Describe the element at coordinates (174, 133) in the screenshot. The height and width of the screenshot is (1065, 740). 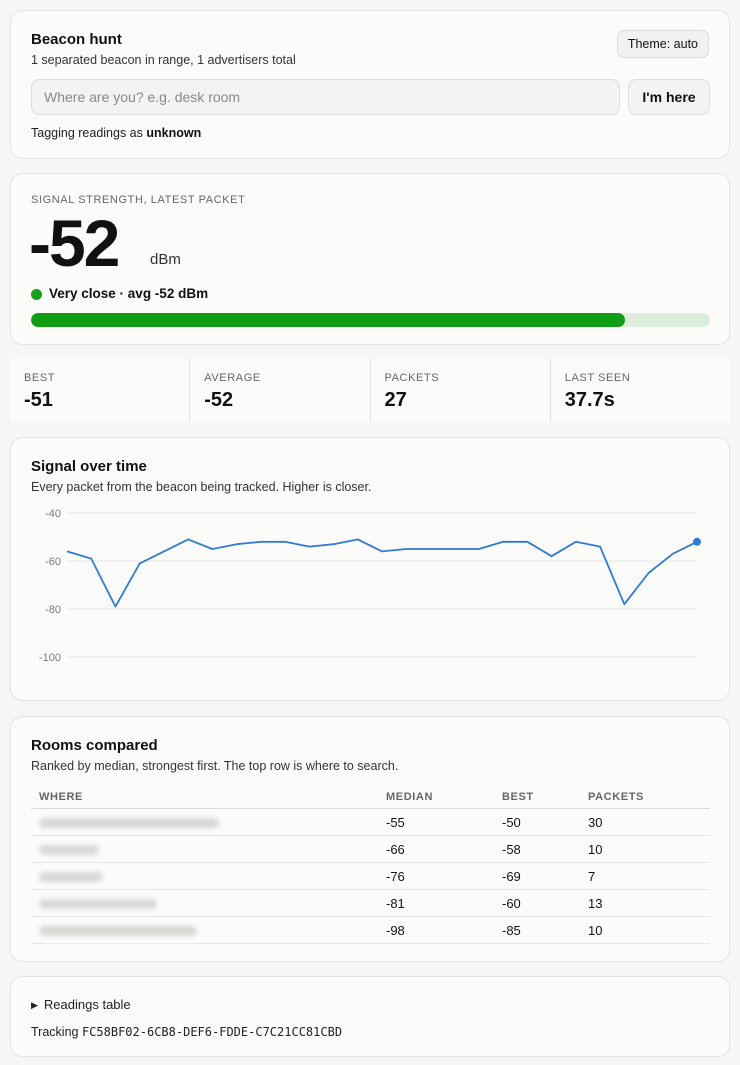
I see `tagging-value: unknown` at that location.